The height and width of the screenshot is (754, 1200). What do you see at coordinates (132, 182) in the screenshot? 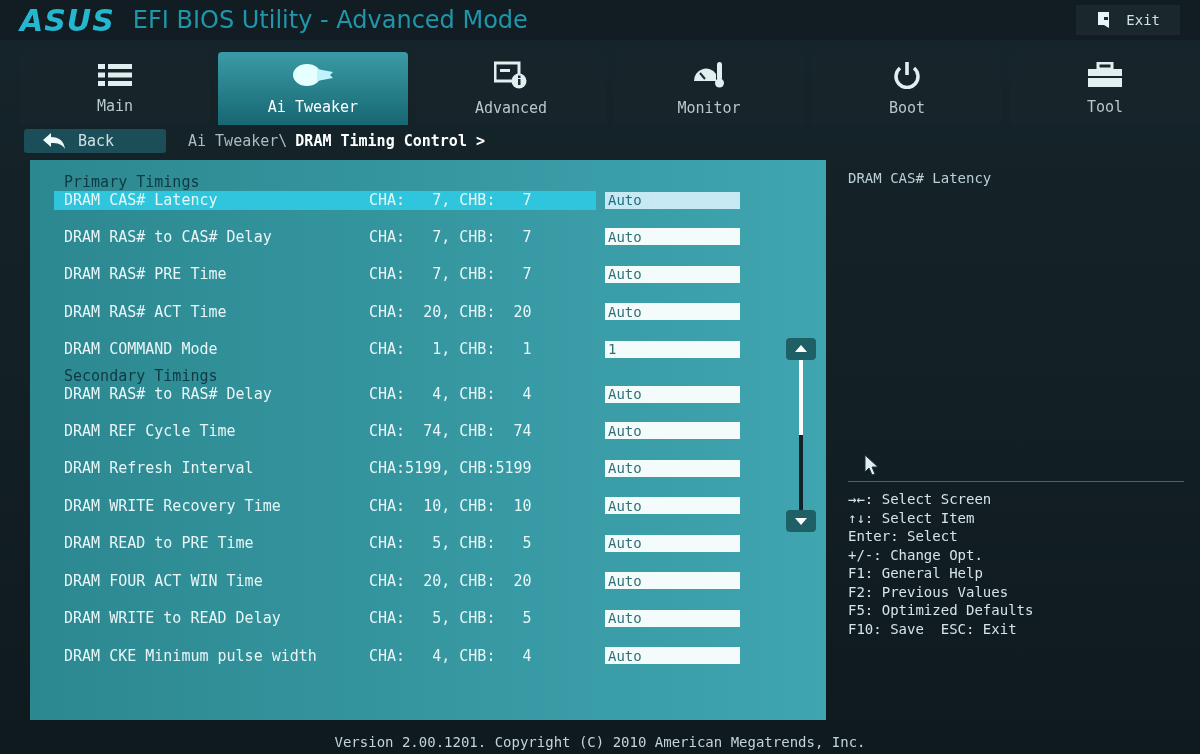
I see `section-heading: Primary Timings` at bounding box center [132, 182].